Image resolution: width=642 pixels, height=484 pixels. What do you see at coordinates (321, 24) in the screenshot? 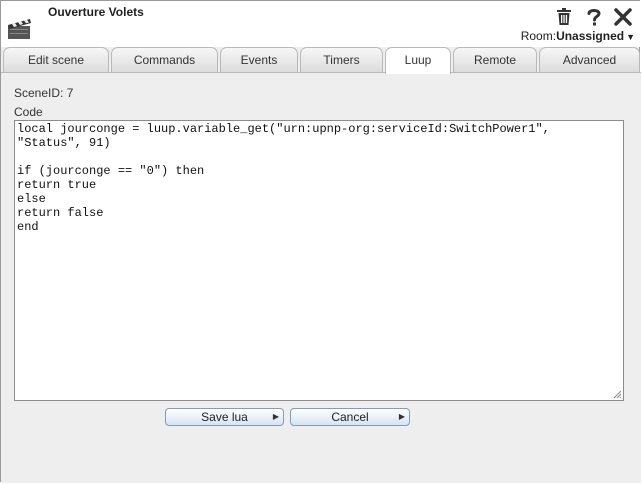
I see `window-header: Ouverture Volets Room:Unassigned ▼` at bounding box center [321, 24].